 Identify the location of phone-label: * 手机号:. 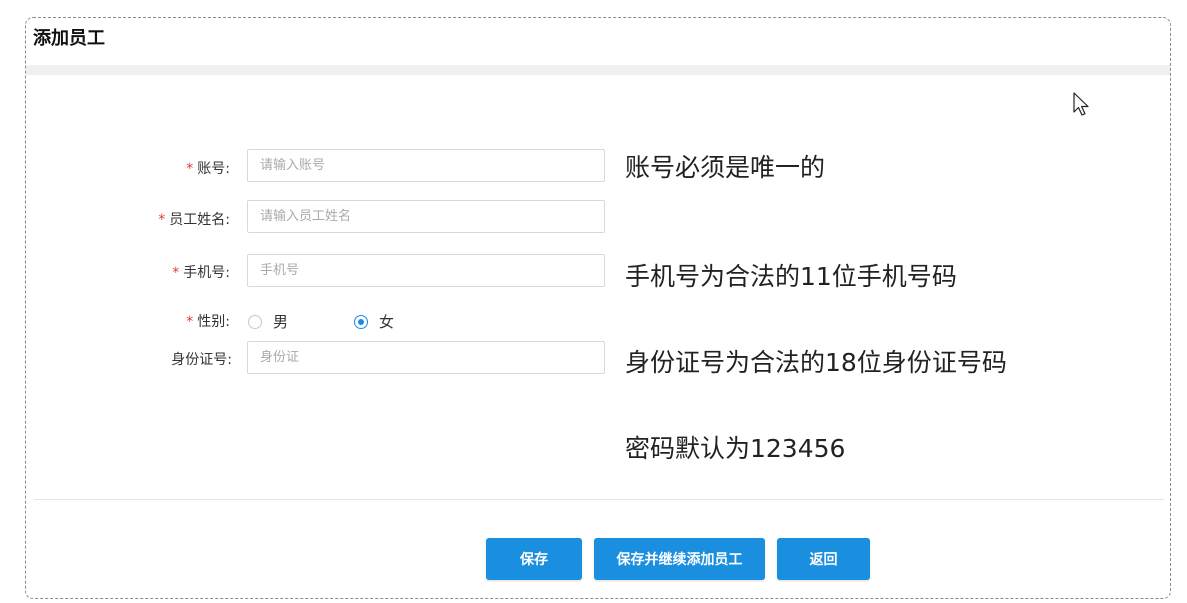
(201, 273).